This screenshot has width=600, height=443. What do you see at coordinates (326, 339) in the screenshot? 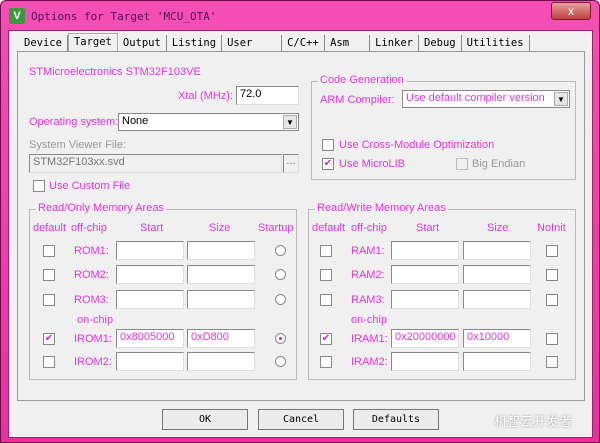
I see `ram-default-checkbox: ✔` at bounding box center [326, 339].